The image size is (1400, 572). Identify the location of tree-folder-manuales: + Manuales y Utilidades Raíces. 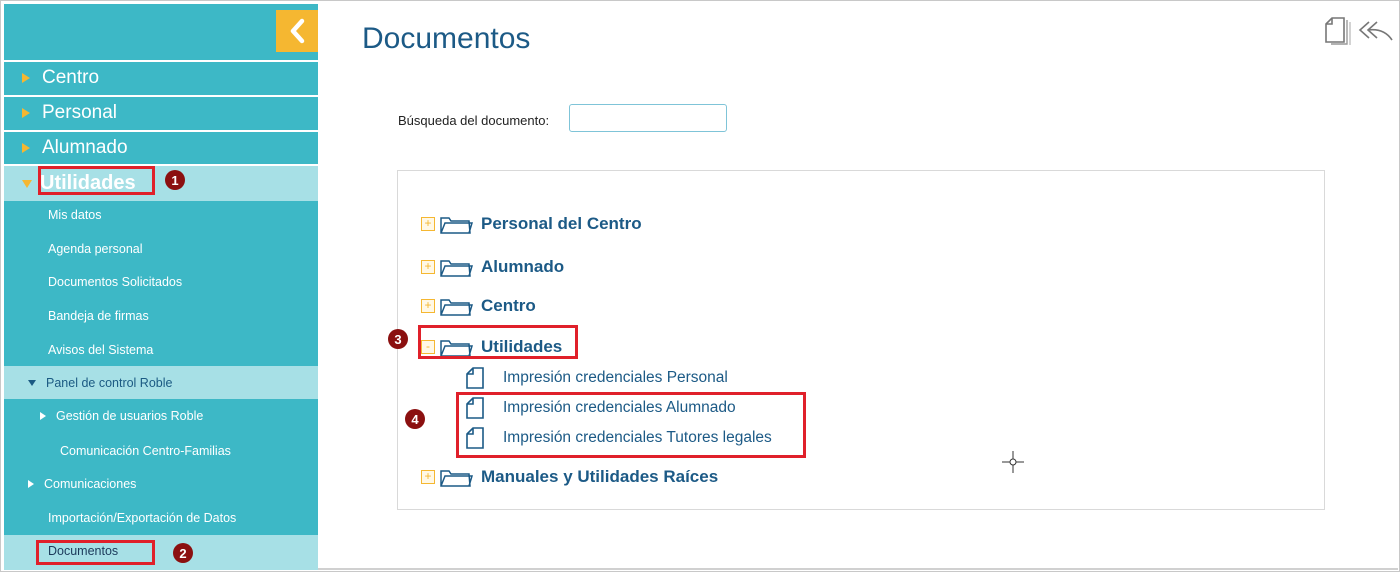
(569, 477).